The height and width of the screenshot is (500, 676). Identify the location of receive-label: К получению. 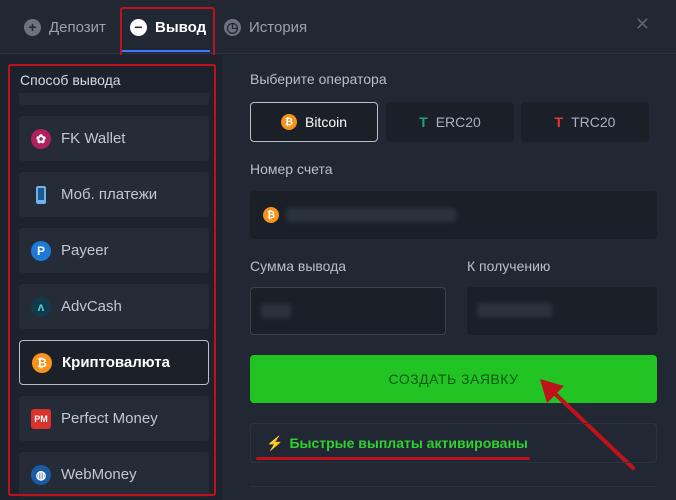
(509, 266).